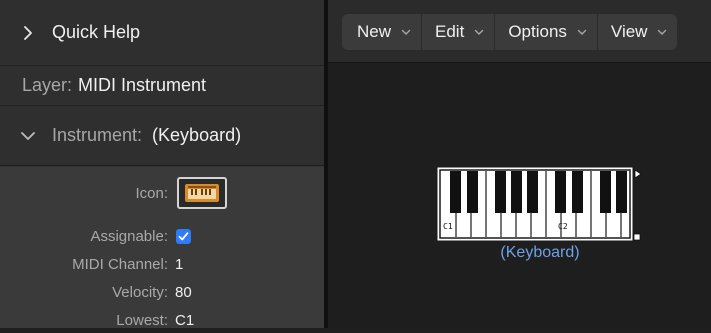 The width and height of the screenshot is (711, 333). Describe the element at coordinates (142, 85) in the screenshot. I see `layer-value: MIDI Instrument` at that location.